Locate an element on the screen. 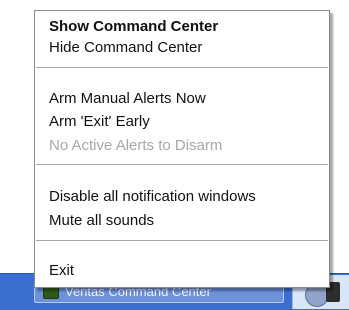 The image size is (349, 310). menu-item-disable-notifications: Disable all notification windows is located at coordinates (152, 197).